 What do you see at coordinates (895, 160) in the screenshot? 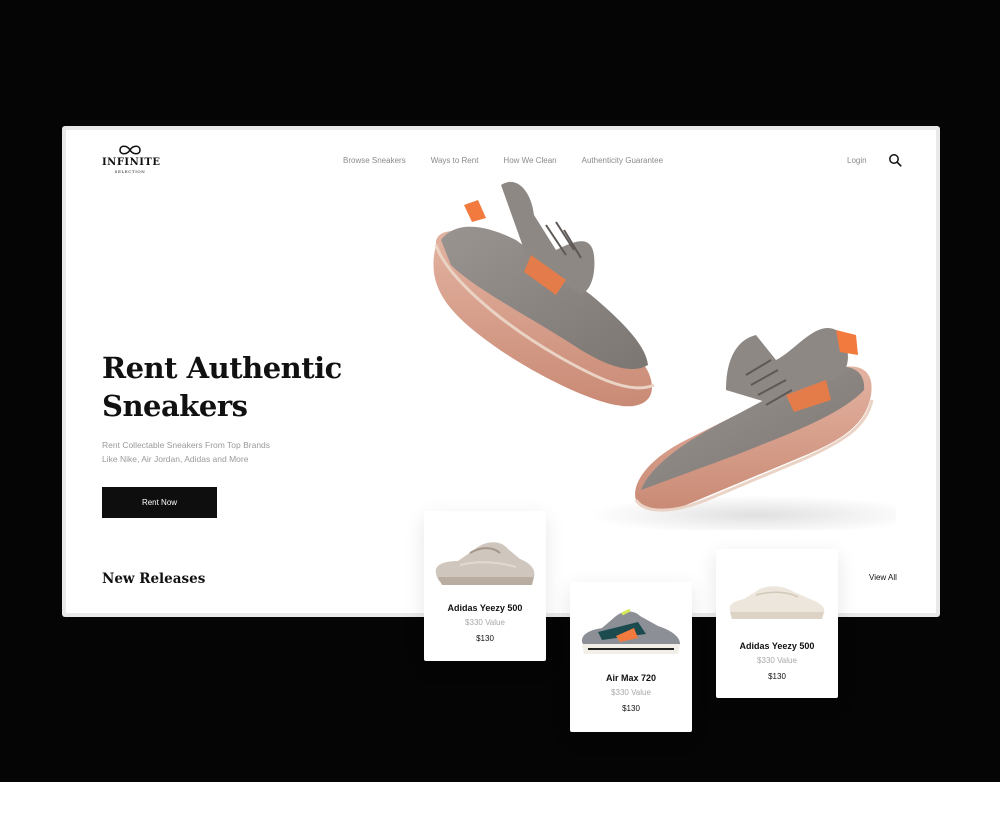
I see `search-icon` at bounding box center [895, 160].